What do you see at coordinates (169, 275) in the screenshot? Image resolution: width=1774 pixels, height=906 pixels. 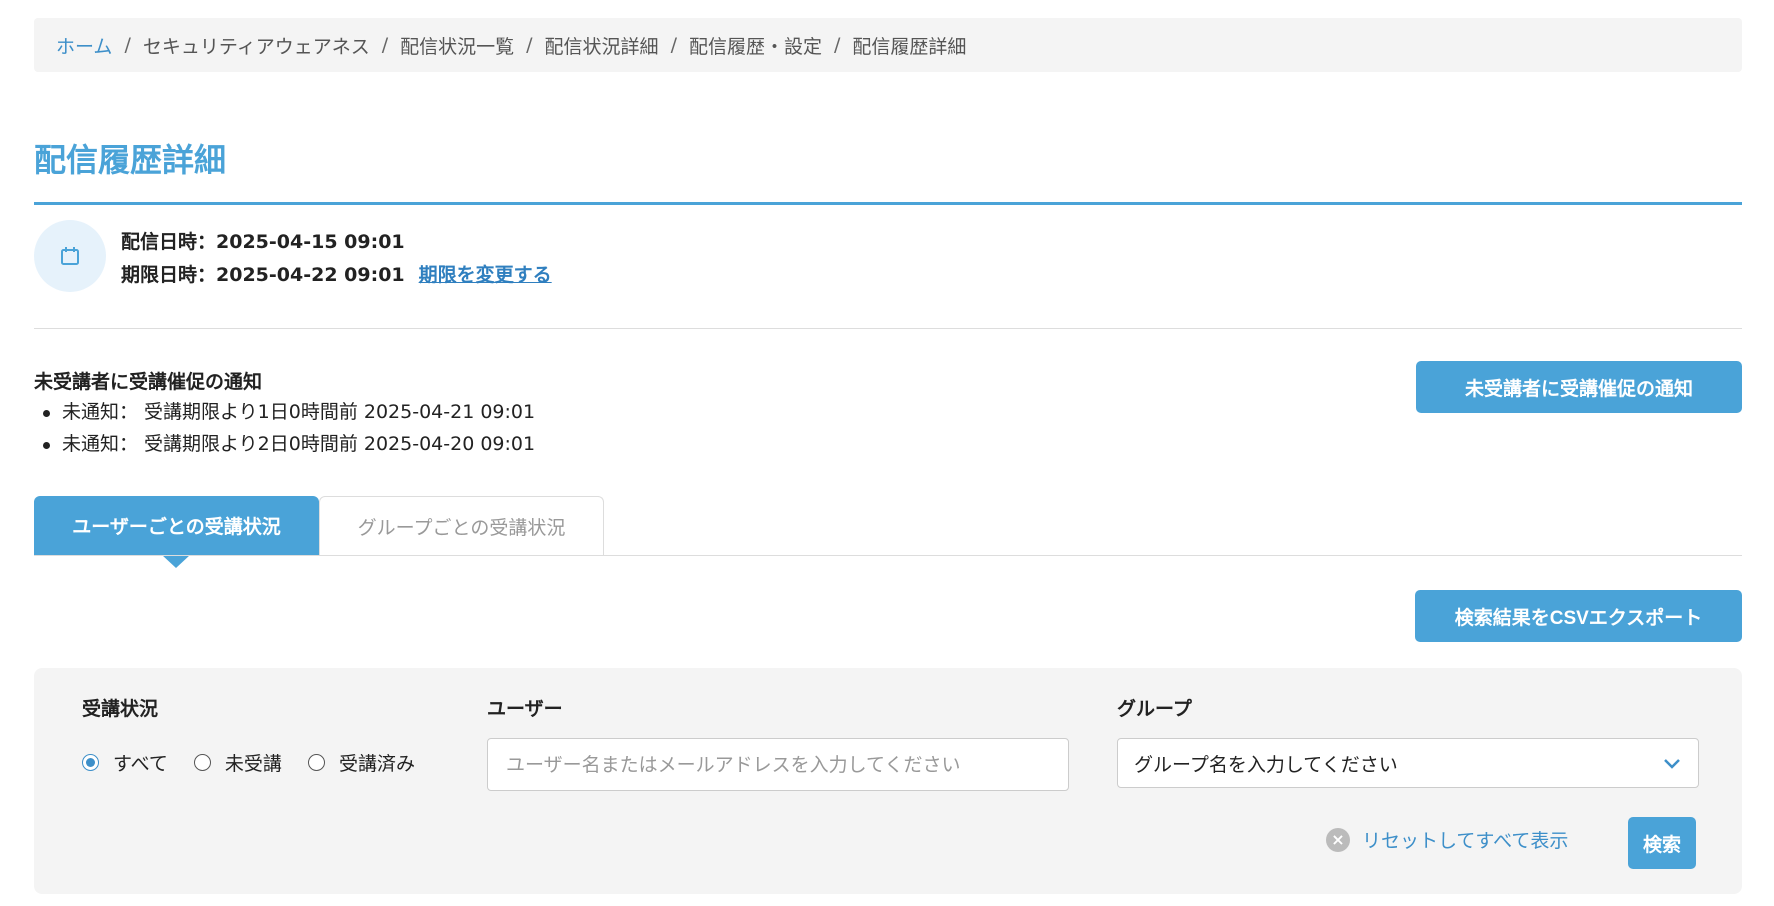 I see `due-date-label: 期限日時：` at bounding box center [169, 275].